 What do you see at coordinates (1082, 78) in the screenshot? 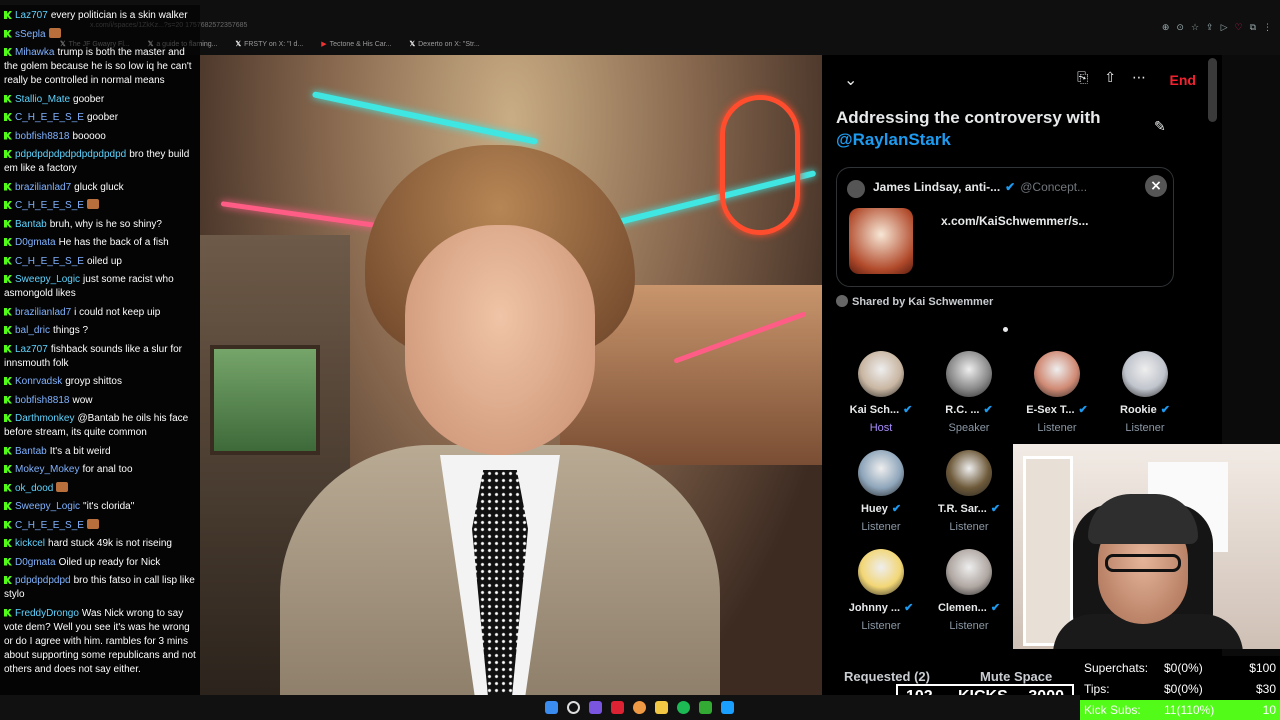
I see `clip-icon: ⎘` at bounding box center [1082, 78].